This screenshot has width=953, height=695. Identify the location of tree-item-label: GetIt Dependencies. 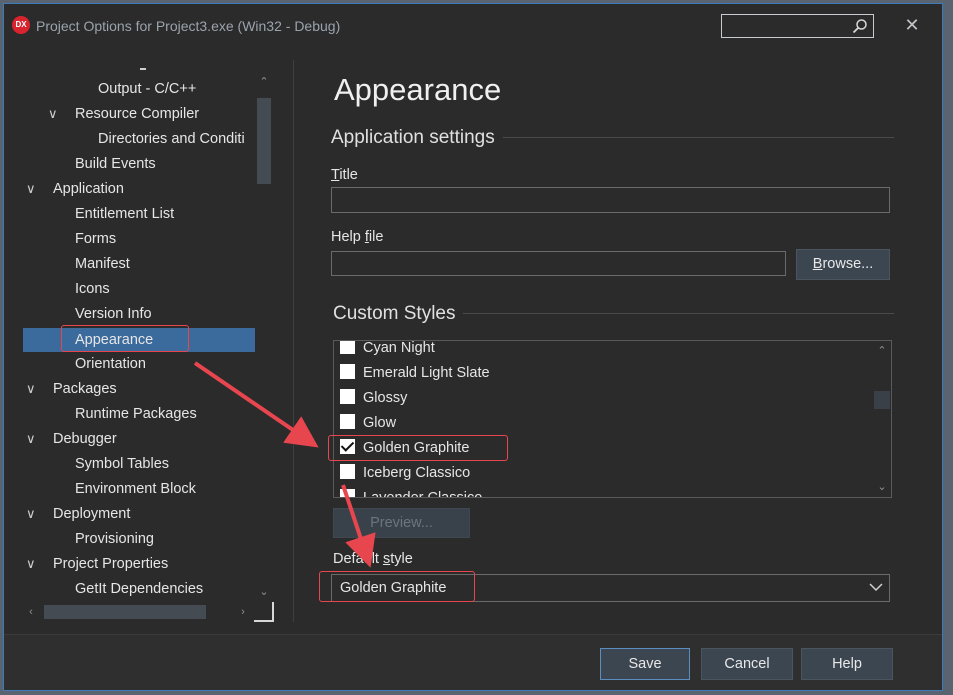
(139, 589).